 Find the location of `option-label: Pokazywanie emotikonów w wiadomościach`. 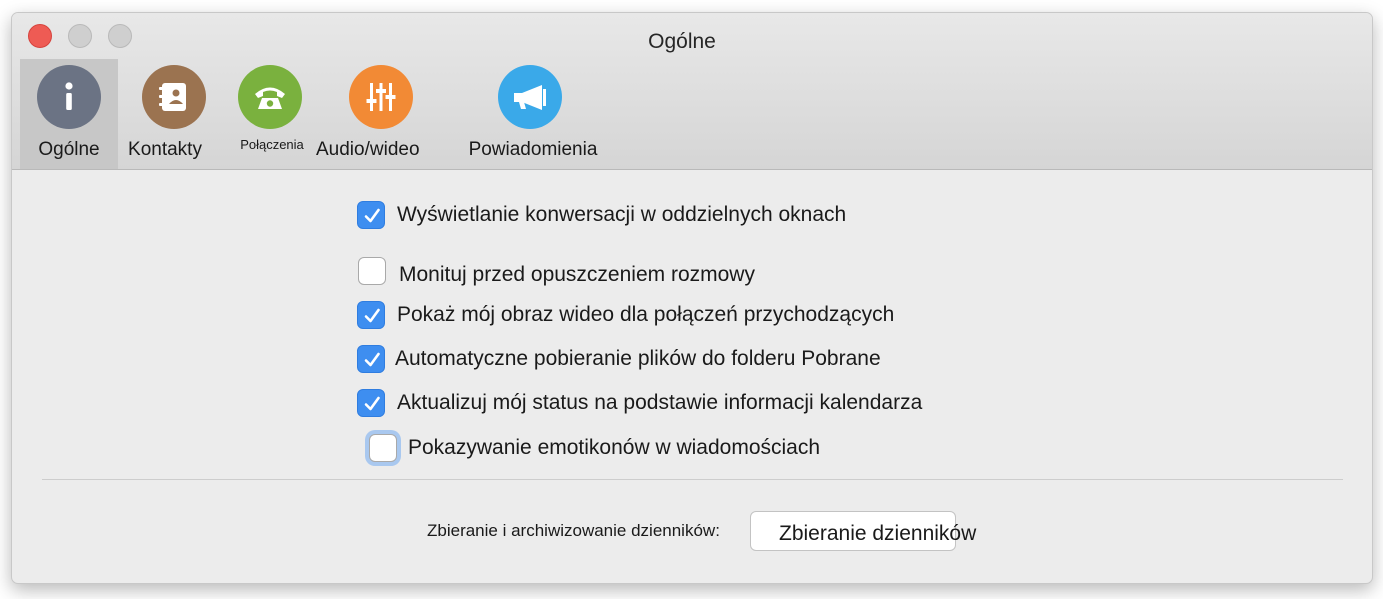

option-label: Pokazywanie emotikonów w wiadomościach is located at coordinates (614, 447).